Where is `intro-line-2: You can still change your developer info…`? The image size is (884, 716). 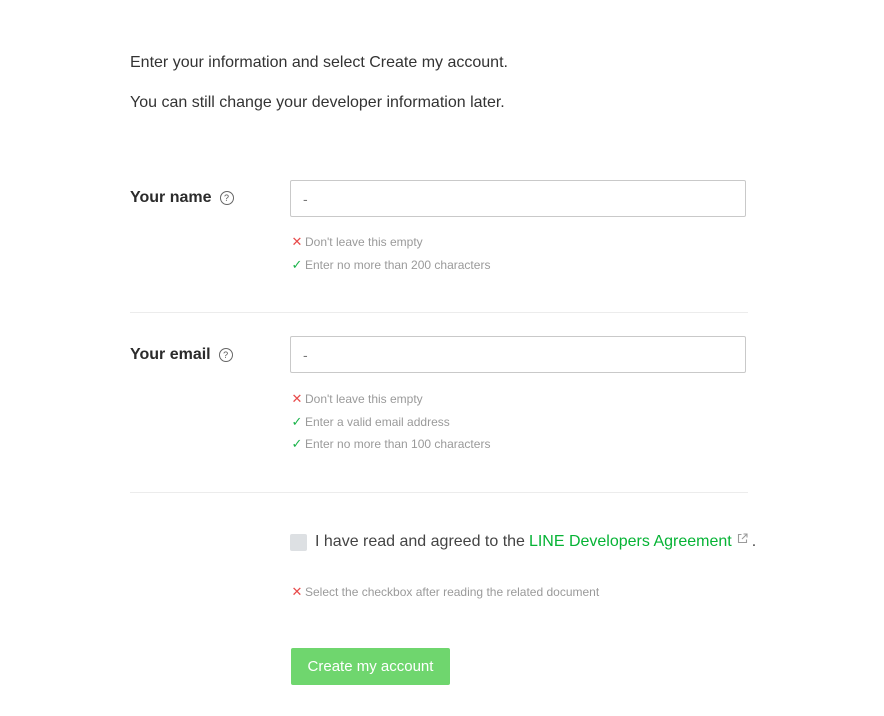 intro-line-2: You can still change your developer info… is located at coordinates (317, 102).